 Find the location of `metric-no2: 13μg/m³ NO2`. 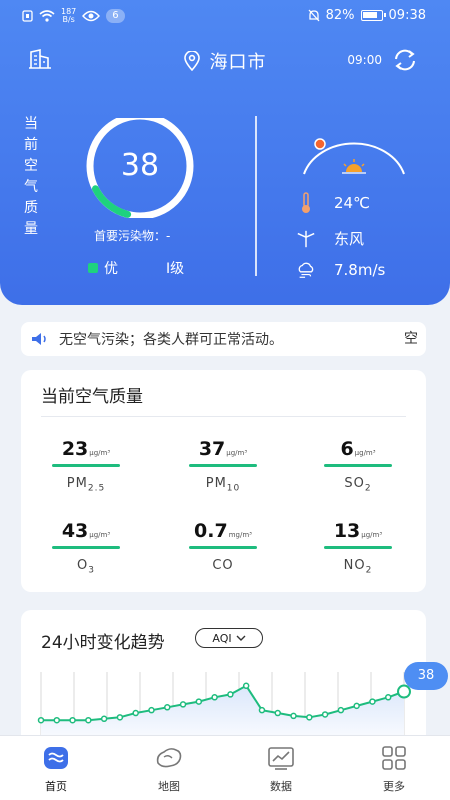

metric-no2: 13μg/m³ NO2 is located at coordinates (358, 548).